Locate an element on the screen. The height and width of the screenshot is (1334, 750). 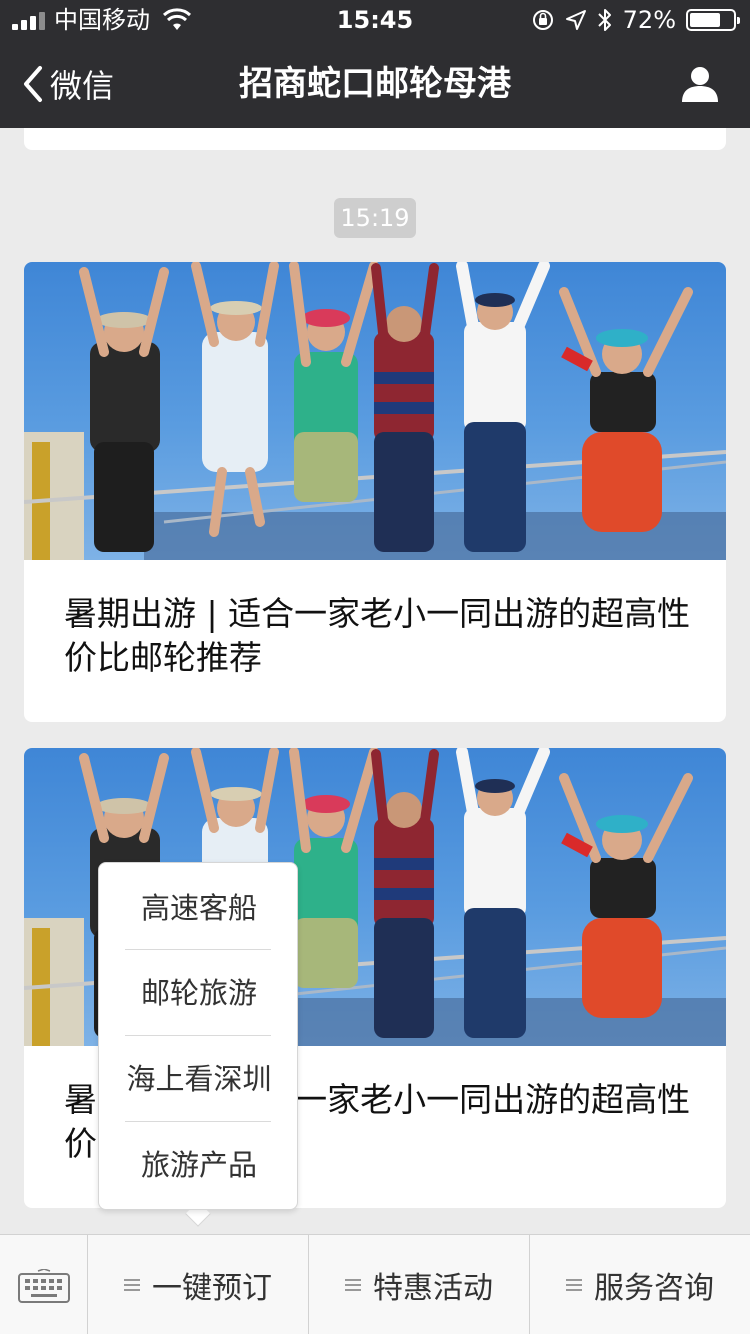
article-title: 暑期出游 | 适合一家老小一同出游的超高性价比邮轮推荐 is located at coordinates (377, 635).